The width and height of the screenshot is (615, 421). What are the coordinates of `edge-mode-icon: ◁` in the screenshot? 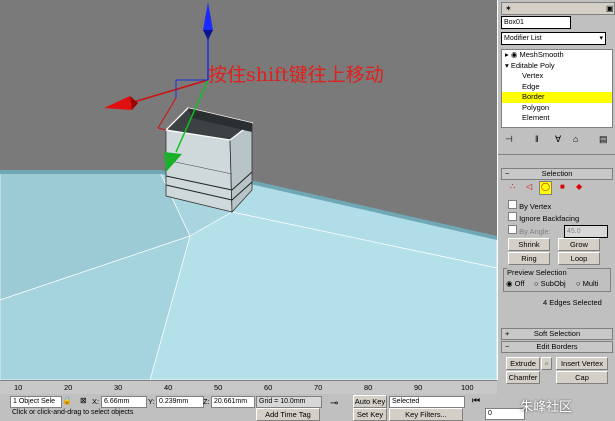 It's located at (529, 186).